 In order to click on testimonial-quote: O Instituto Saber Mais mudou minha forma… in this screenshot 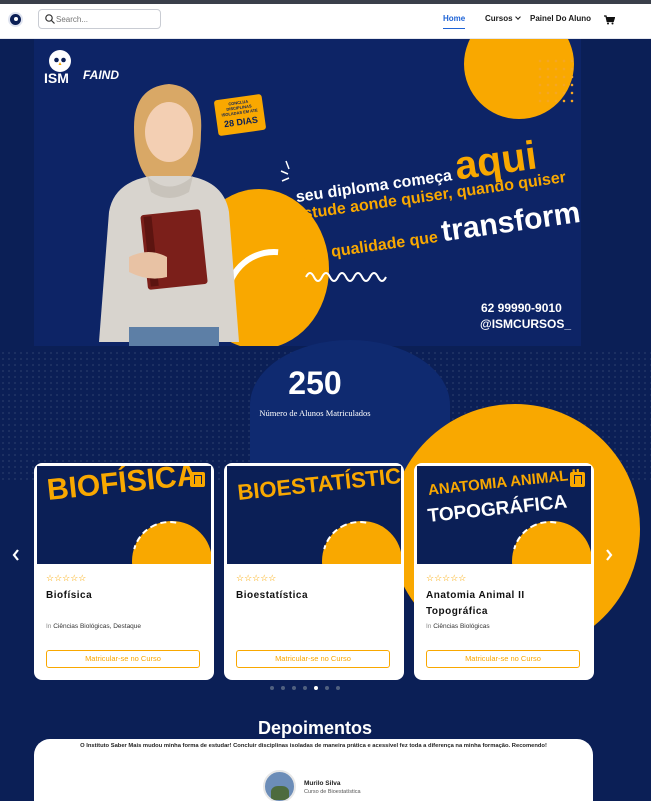, I will do `click(313, 746)`.